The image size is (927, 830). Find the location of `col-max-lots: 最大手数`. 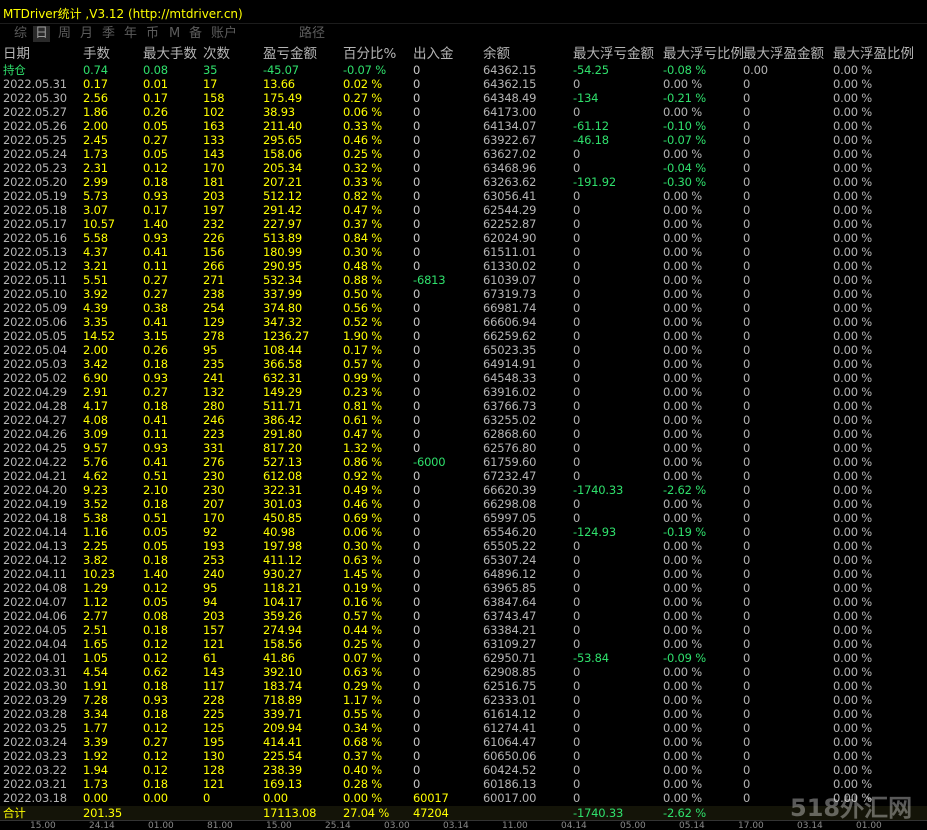

col-max-lots: 最大手数 is located at coordinates (170, 54).